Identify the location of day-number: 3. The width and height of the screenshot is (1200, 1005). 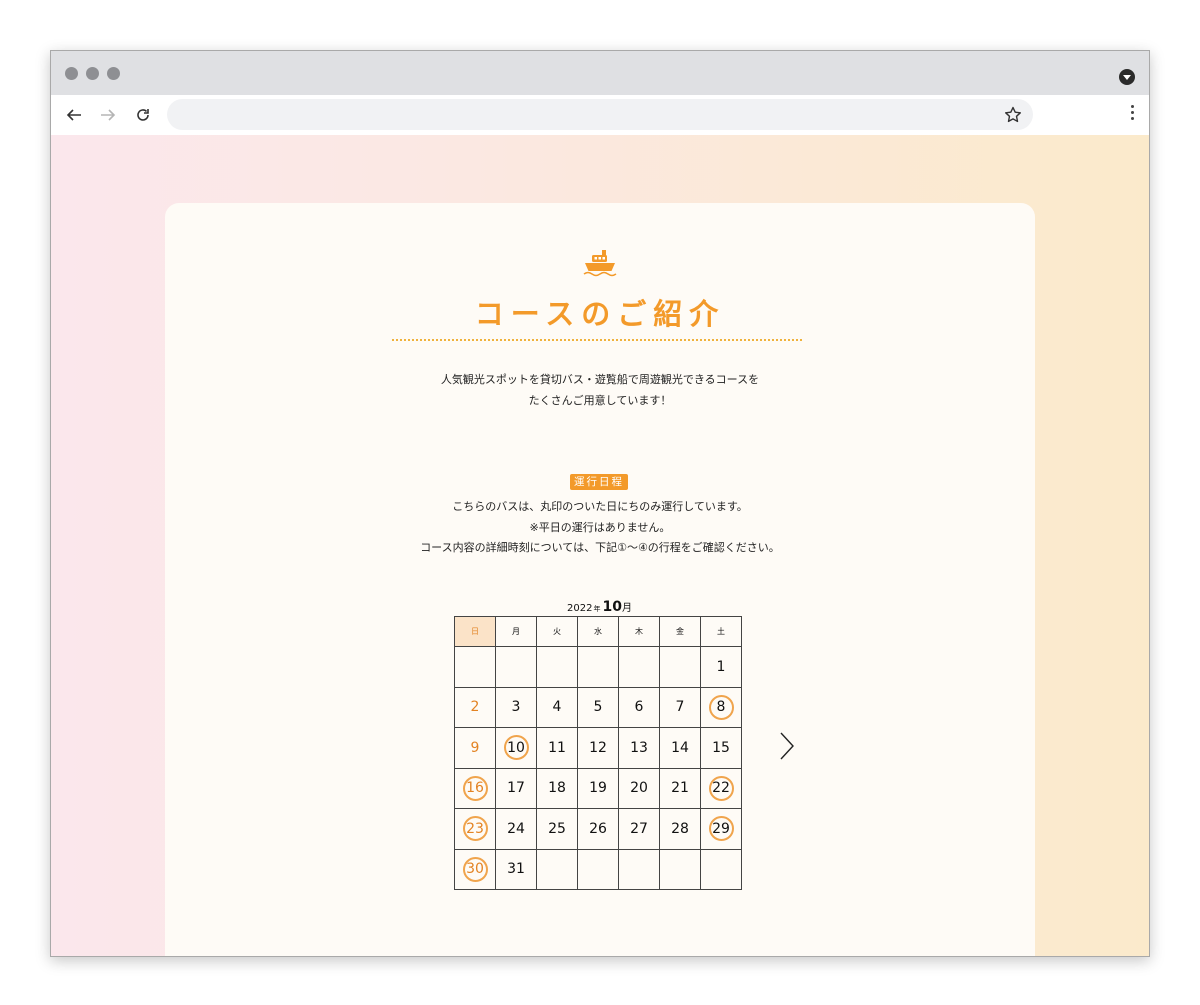
(516, 707).